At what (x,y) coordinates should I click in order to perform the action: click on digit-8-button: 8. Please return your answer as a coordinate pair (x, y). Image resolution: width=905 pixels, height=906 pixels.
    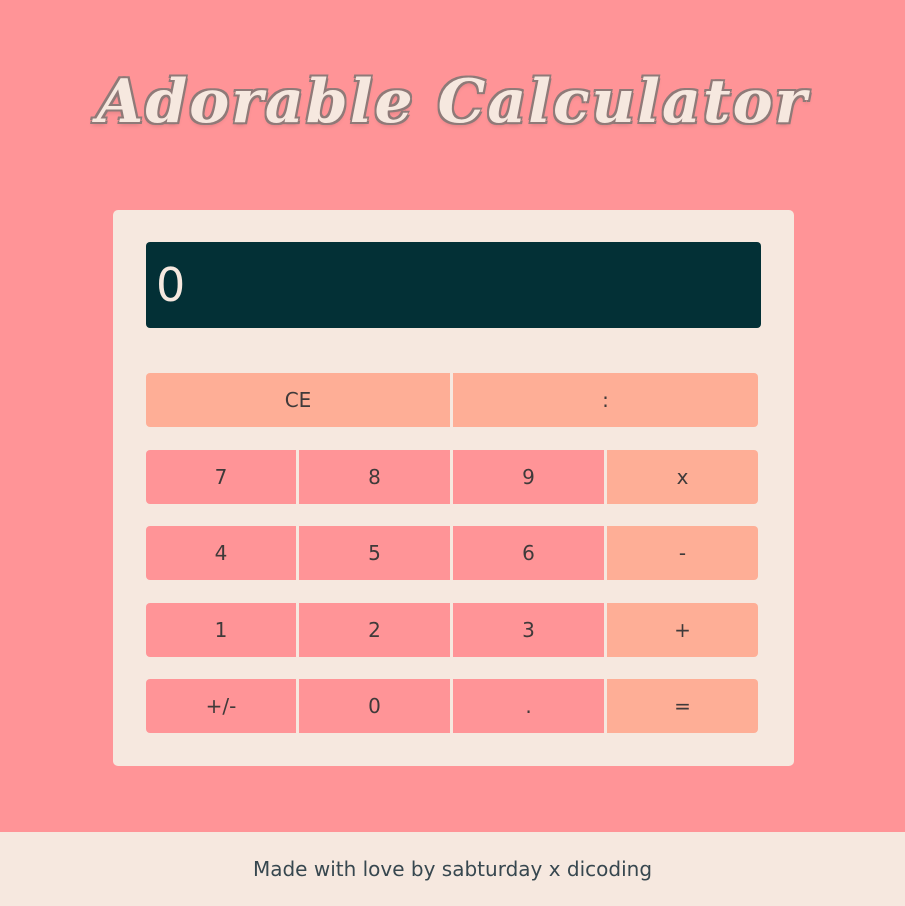
    Looking at the image, I should click on (374, 477).